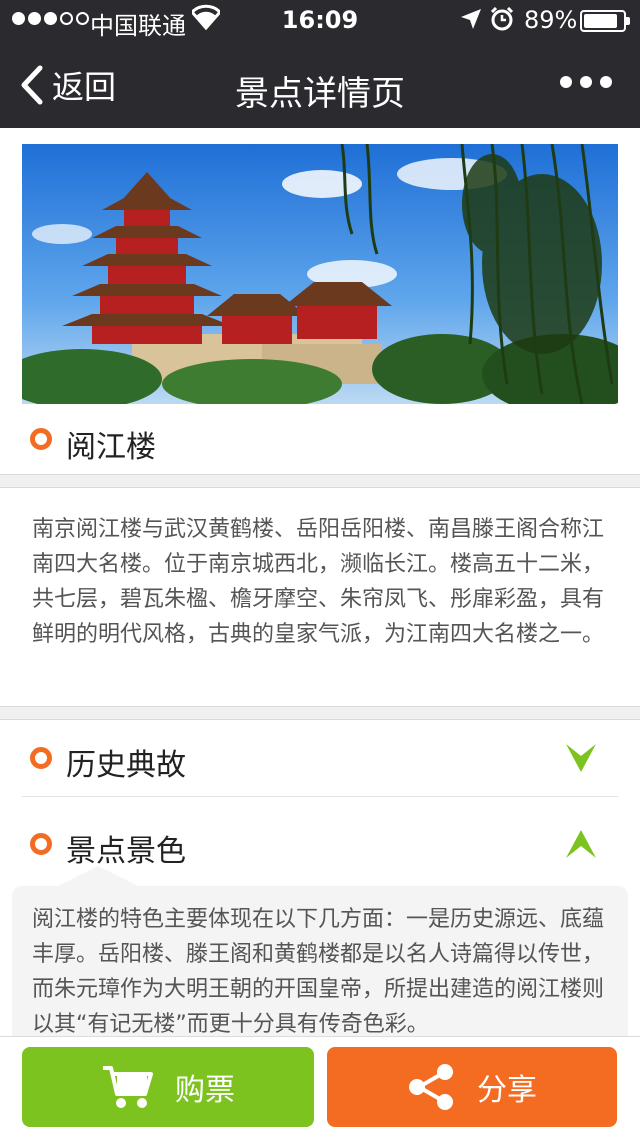 The image size is (640, 1136). Describe the element at coordinates (581, 844) in the screenshot. I see `chevron-up-icon` at that location.